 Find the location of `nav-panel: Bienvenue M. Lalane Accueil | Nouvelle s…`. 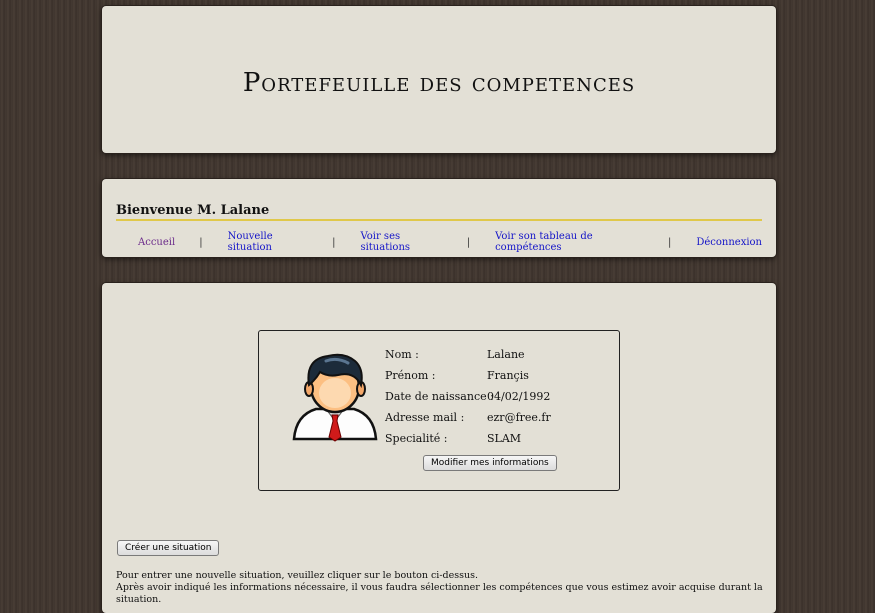

nav-panel: Bienvenue M. Lalane Accueil | Nouvelle s… is located at coordinates (439, 218).